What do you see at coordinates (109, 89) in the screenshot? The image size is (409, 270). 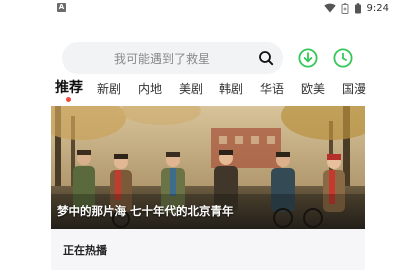 I see `tab-new-shows: 新剧` at bounding box center [109, 89].